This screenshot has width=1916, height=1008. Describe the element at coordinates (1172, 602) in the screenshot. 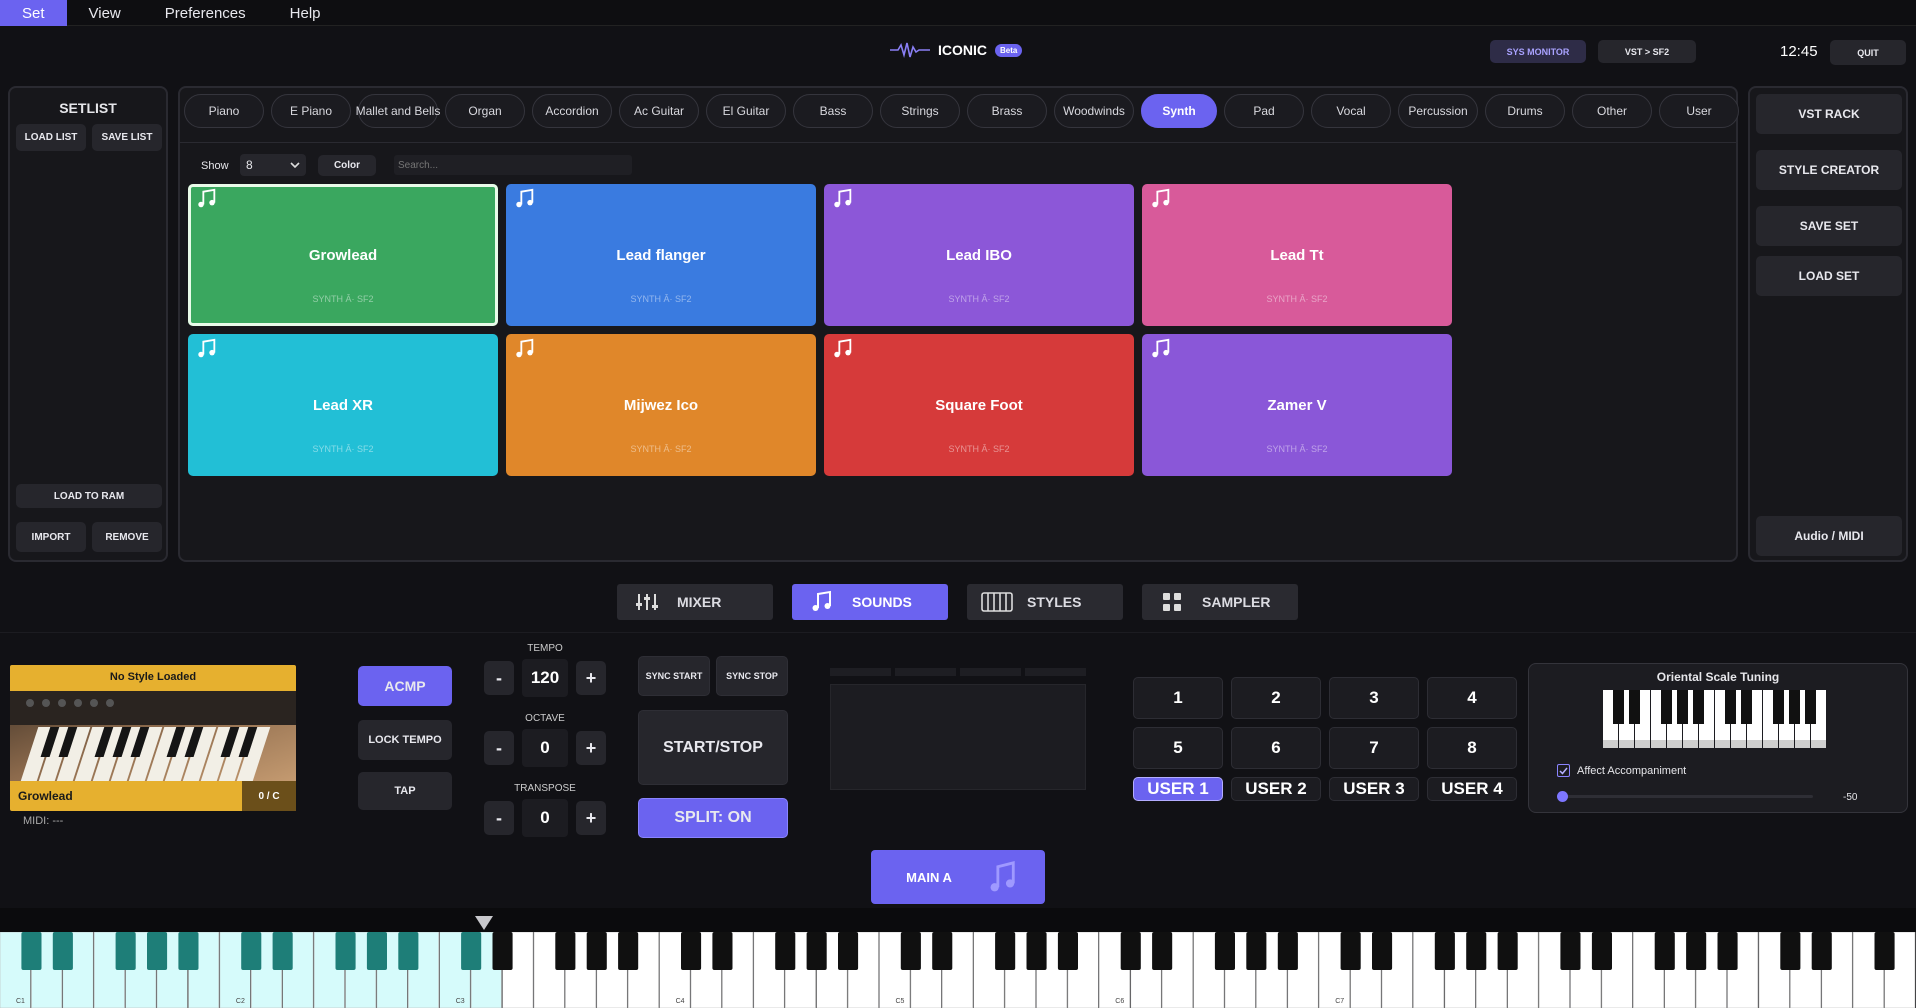

I see `grid-icon` at that location.